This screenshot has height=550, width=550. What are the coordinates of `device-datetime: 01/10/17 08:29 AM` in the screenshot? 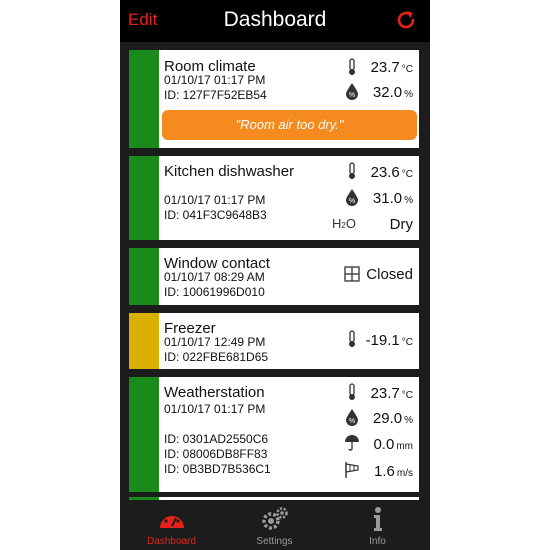 It's located at (214, 277).